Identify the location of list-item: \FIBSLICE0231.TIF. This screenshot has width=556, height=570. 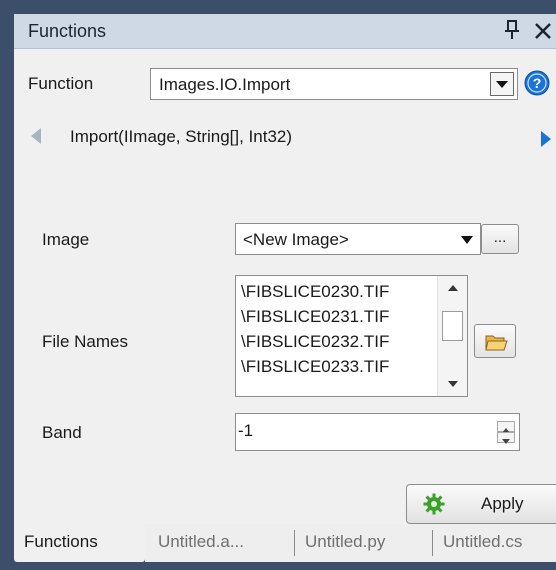
(315, 316).